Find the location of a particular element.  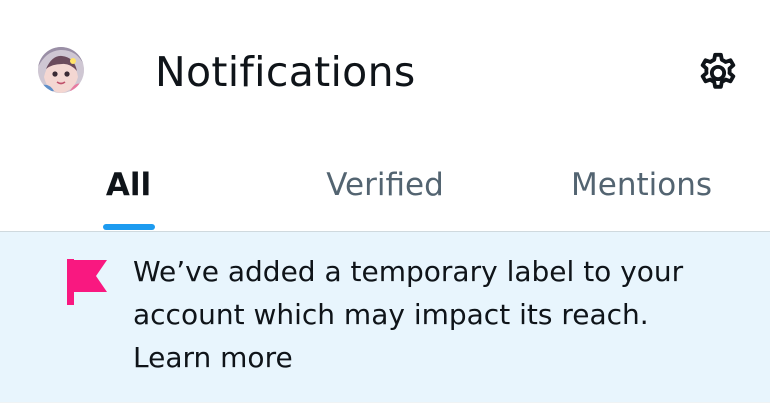

active-tab-indicator is located at coordinates (128, 227).